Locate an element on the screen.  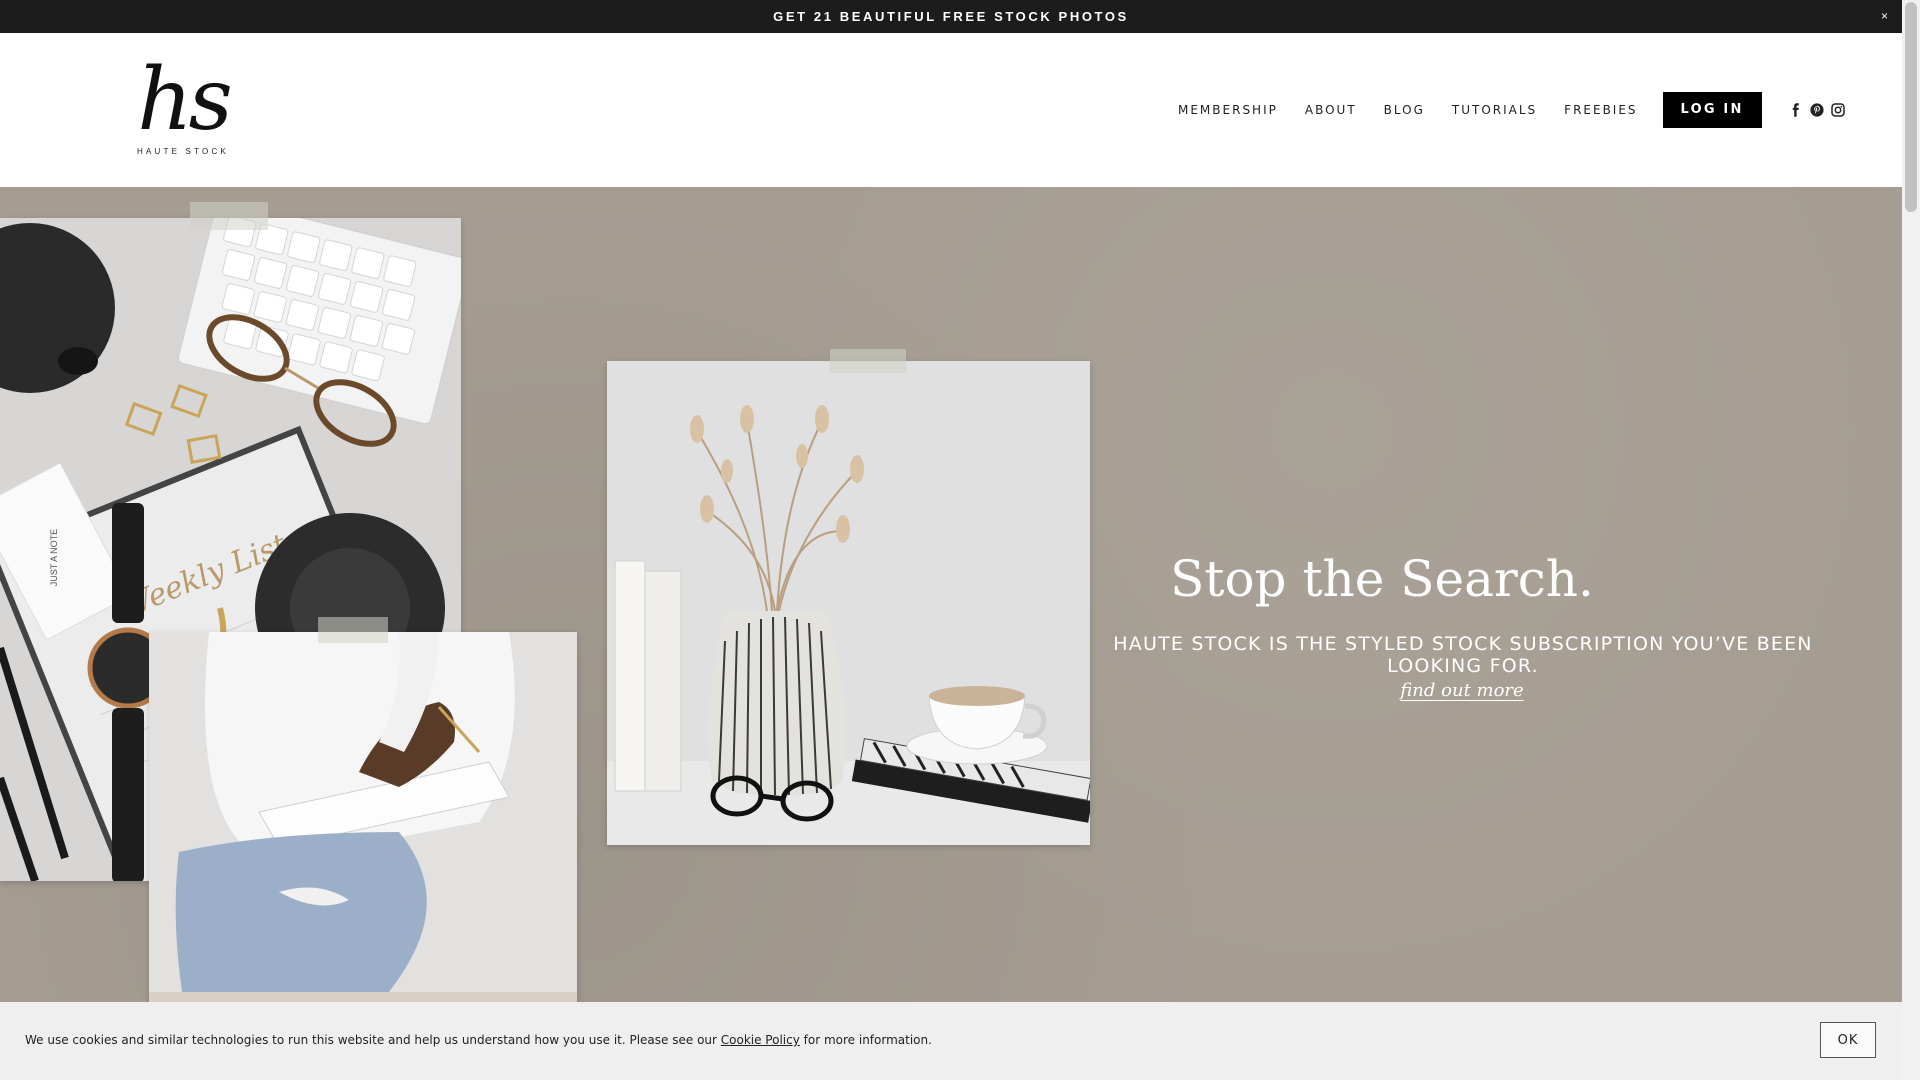
nav-item-freebies: FREEBIES is located at coordinates (1600, 110).